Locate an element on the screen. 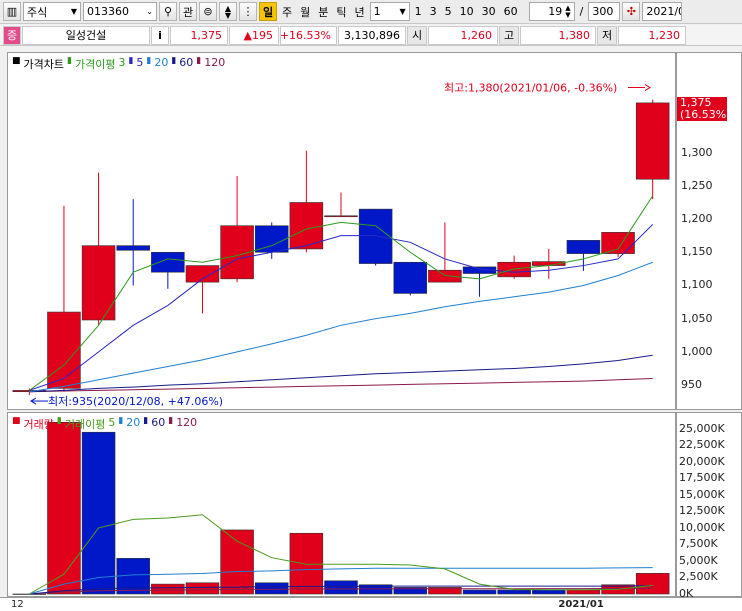 This screenshot has width=742, height=611. time-tick-label: 12 is located at coordinates (17, 604).